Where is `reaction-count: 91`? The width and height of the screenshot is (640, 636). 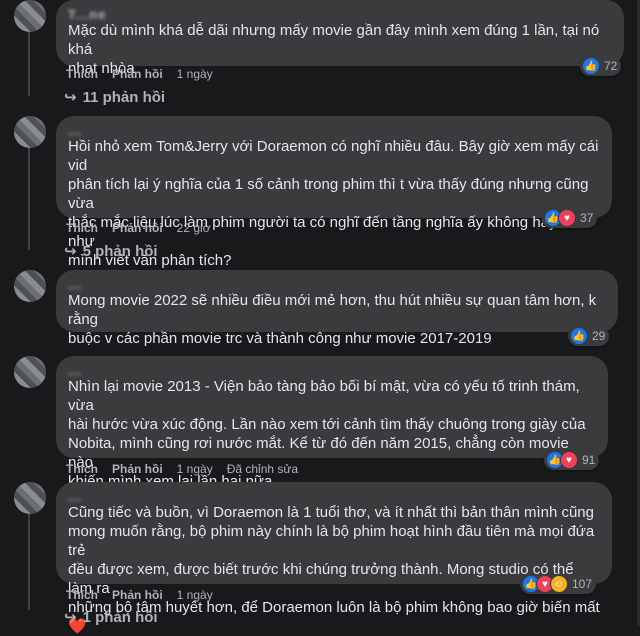 reaction-count: 91 is located at coordinates (589, 460).